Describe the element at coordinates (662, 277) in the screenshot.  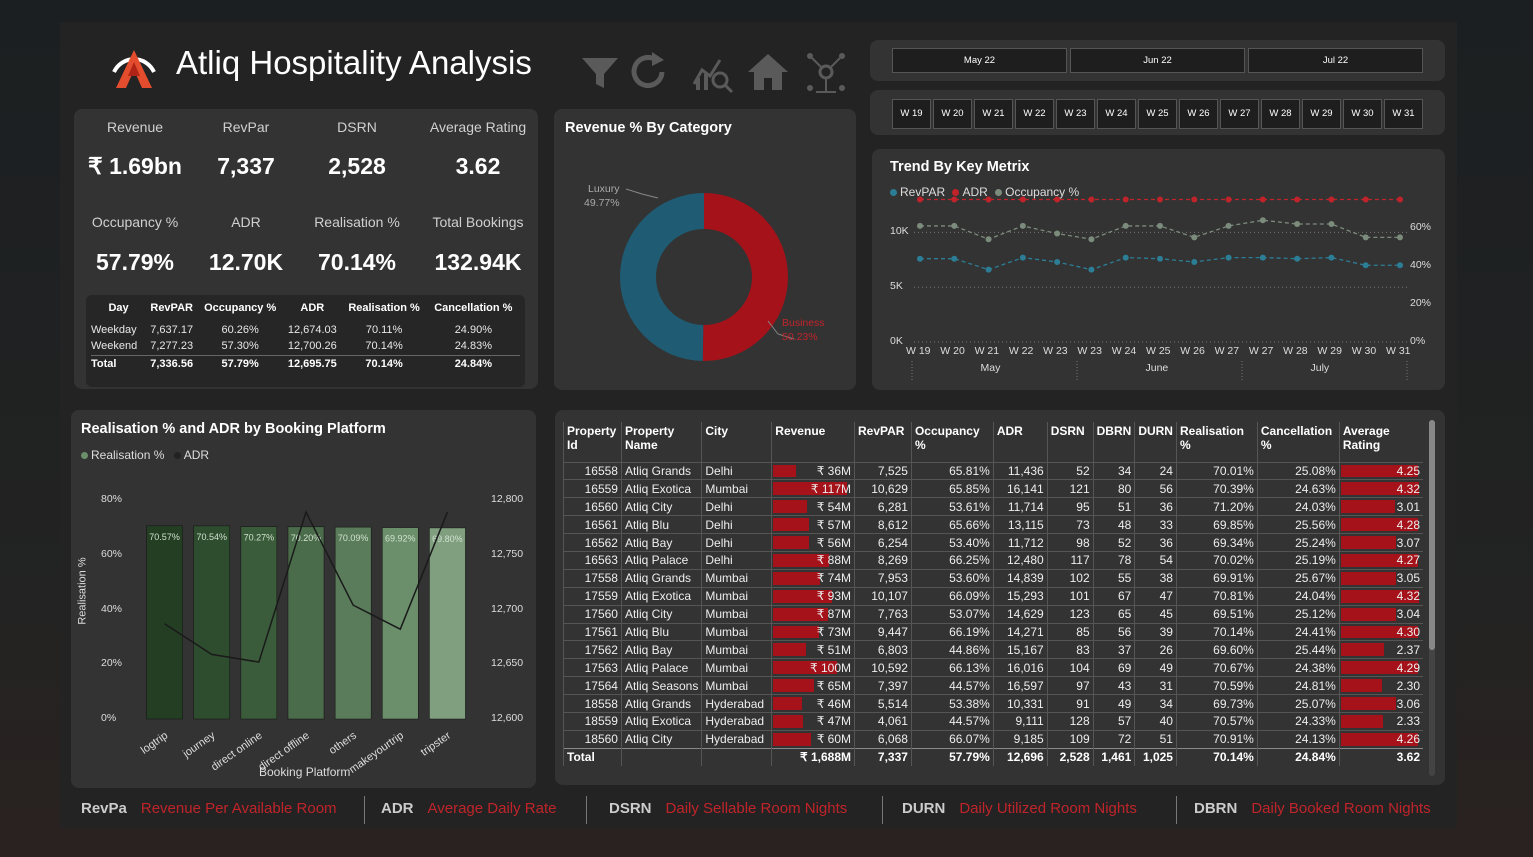
I see `donut-slice-luxury` at that location.